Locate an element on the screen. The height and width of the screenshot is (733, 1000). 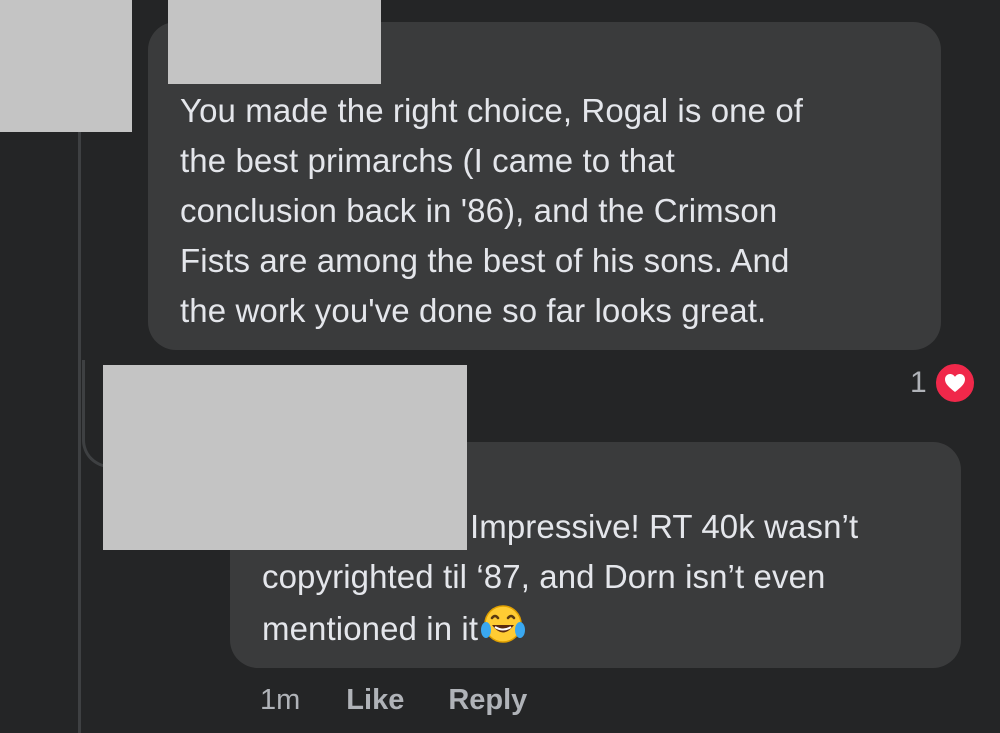
reply-comment-line: mentioned in it is located at coordinates (611, 631).